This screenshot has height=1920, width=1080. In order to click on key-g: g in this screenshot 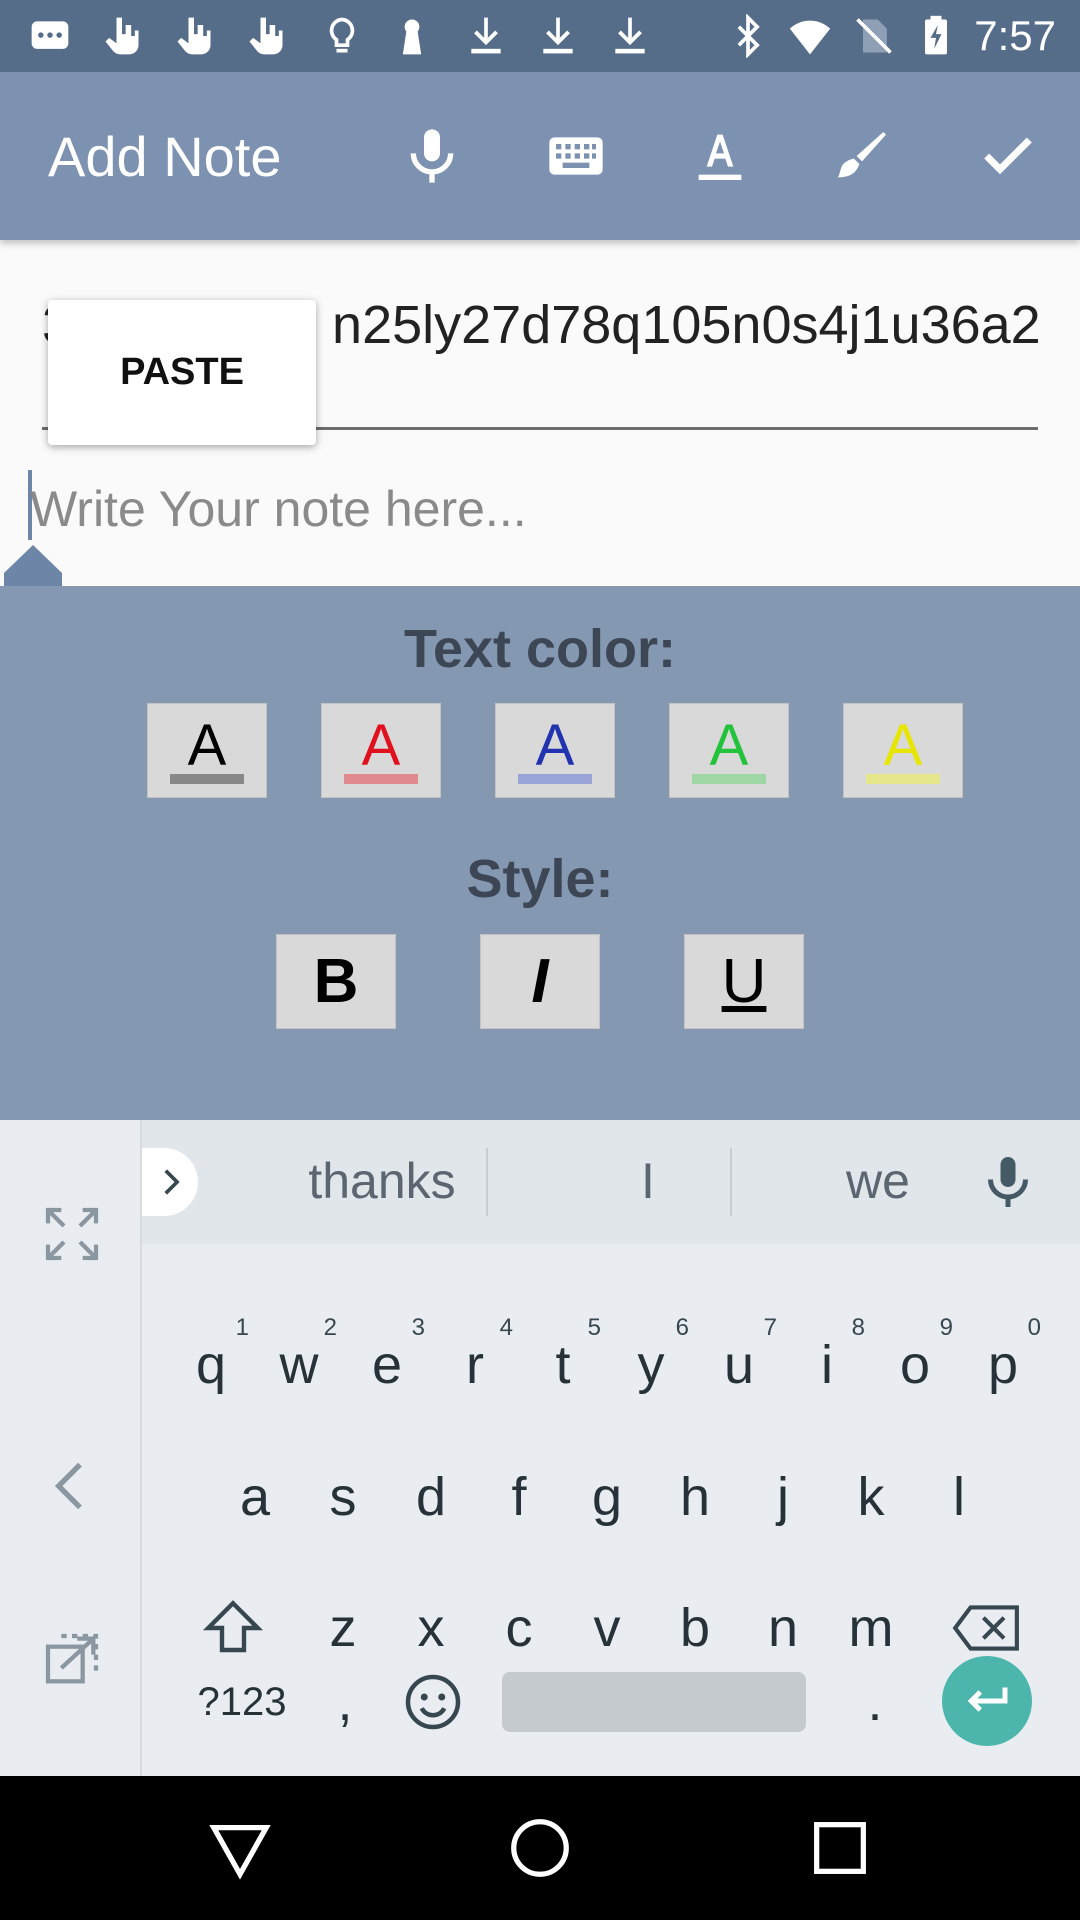, I will do `click(607, 1497)`.